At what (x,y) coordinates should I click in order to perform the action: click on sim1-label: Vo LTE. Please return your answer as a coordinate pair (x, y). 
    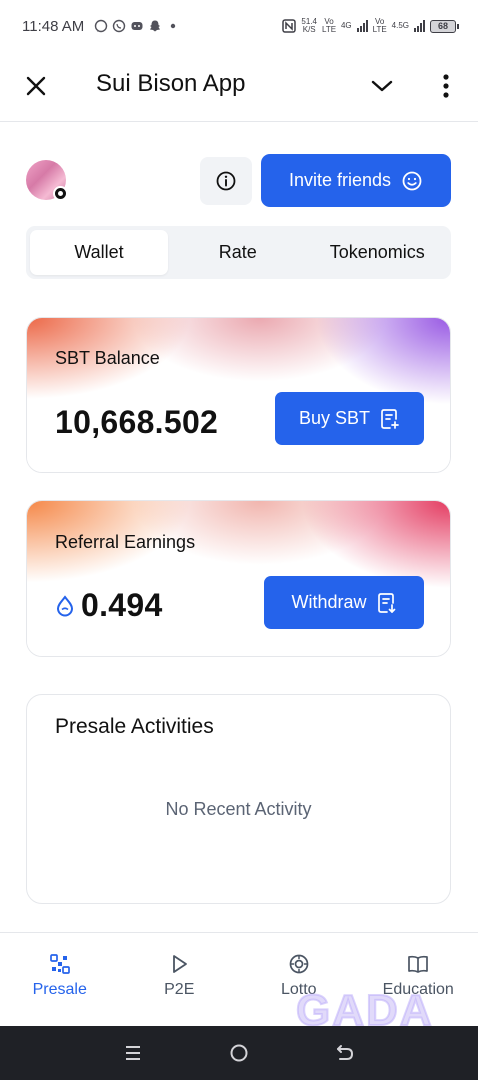
    Looking at the image, I should click on (329, 25).